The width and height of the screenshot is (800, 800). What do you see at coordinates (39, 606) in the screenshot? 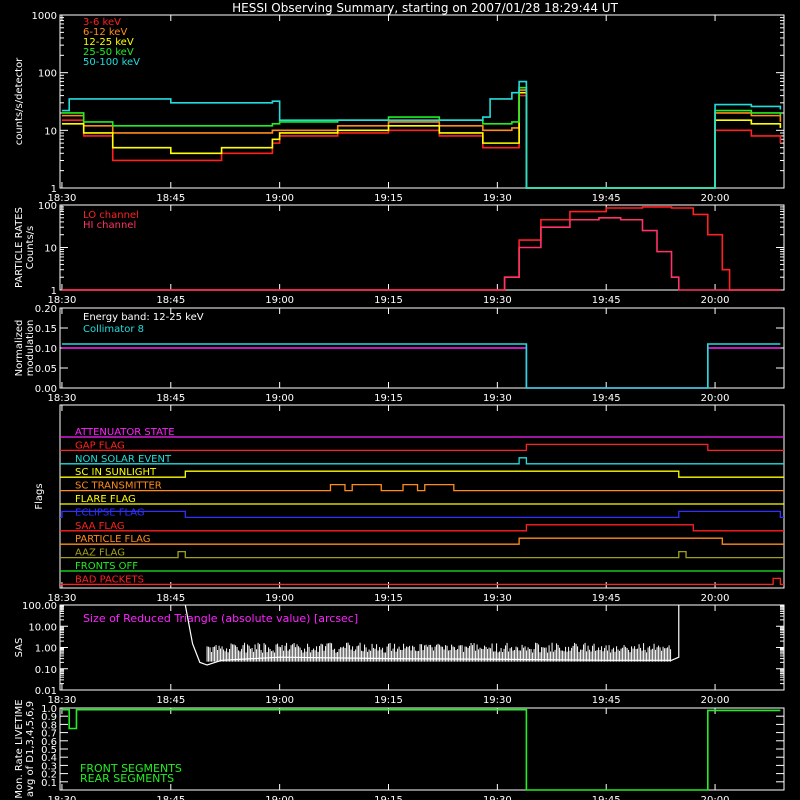
I see `y-tick-label: 100.00` at bounding box center [39, 606].